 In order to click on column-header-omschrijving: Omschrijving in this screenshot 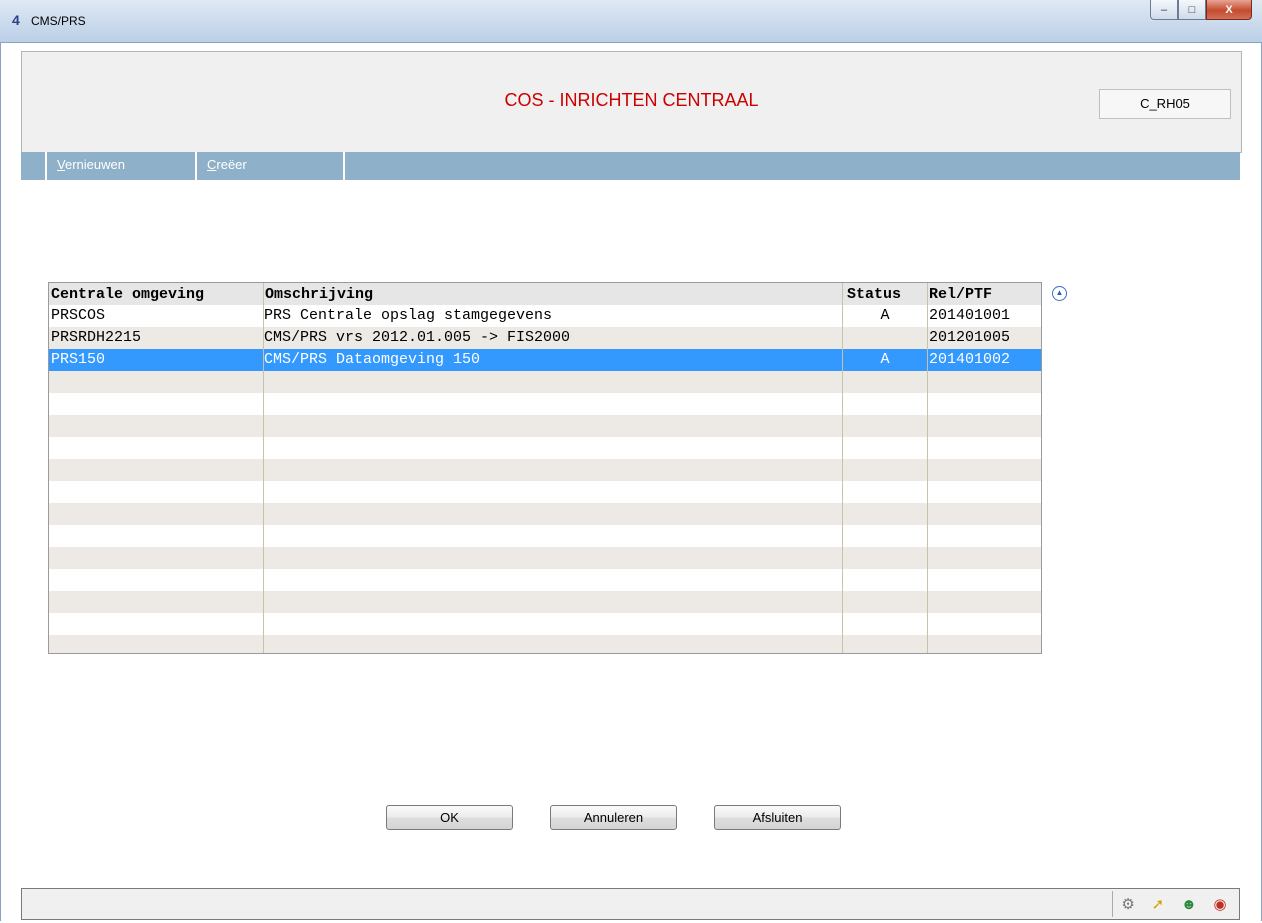, I will do `click(319, 294)`.